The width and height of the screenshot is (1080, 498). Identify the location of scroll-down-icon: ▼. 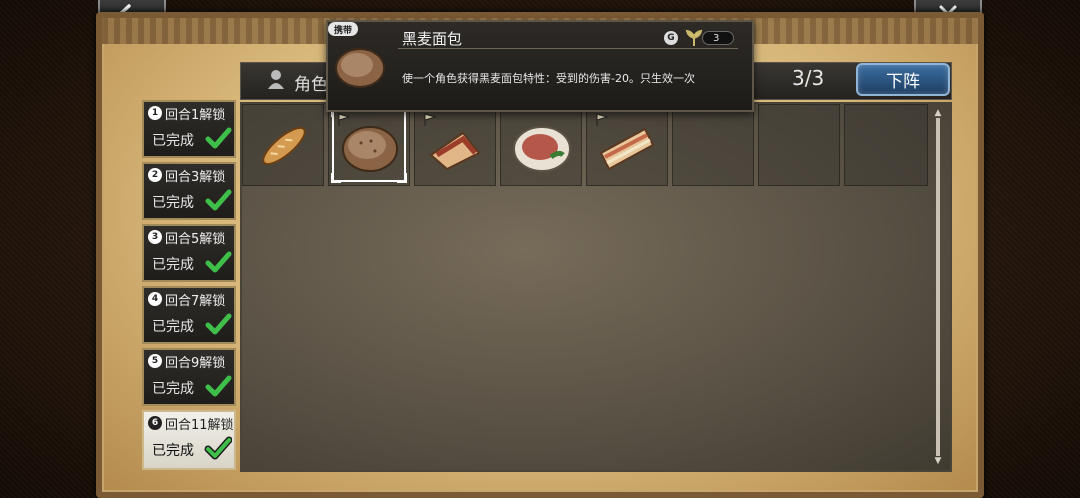
(938, 461).